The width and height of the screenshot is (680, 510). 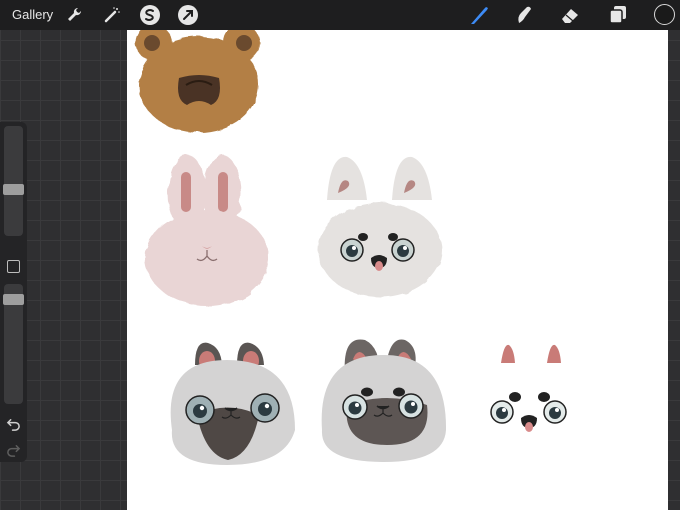 What do you see at coordinates (112, 15) in the screenshot?
I see `magic-wand-icon` at bounding box center [112, 15].